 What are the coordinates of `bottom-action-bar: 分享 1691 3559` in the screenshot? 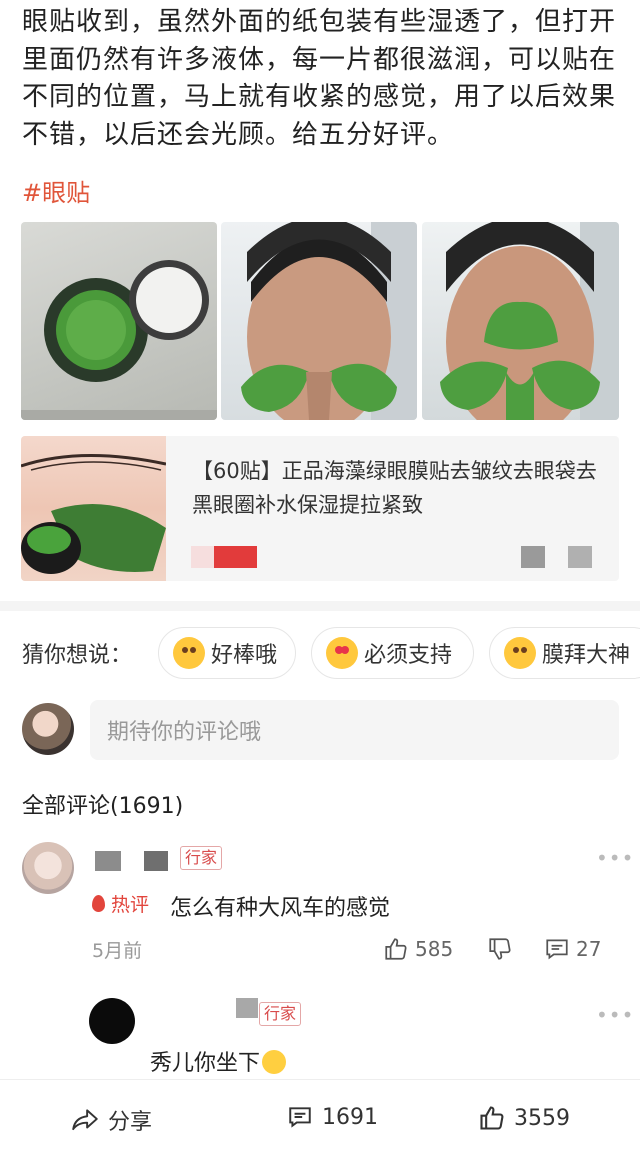 It's located at (320, 1119).